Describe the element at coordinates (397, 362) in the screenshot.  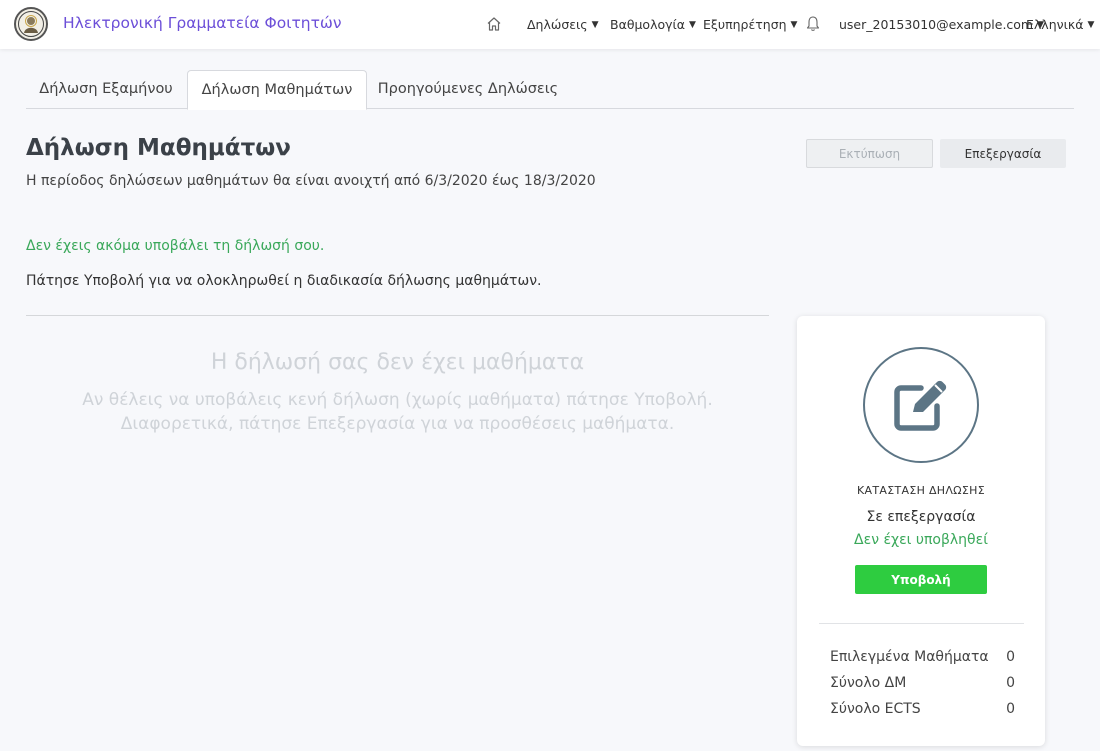
I see `empty-state-title: Η δήλωσή σας δεν έχει μαθήματα` at that location.